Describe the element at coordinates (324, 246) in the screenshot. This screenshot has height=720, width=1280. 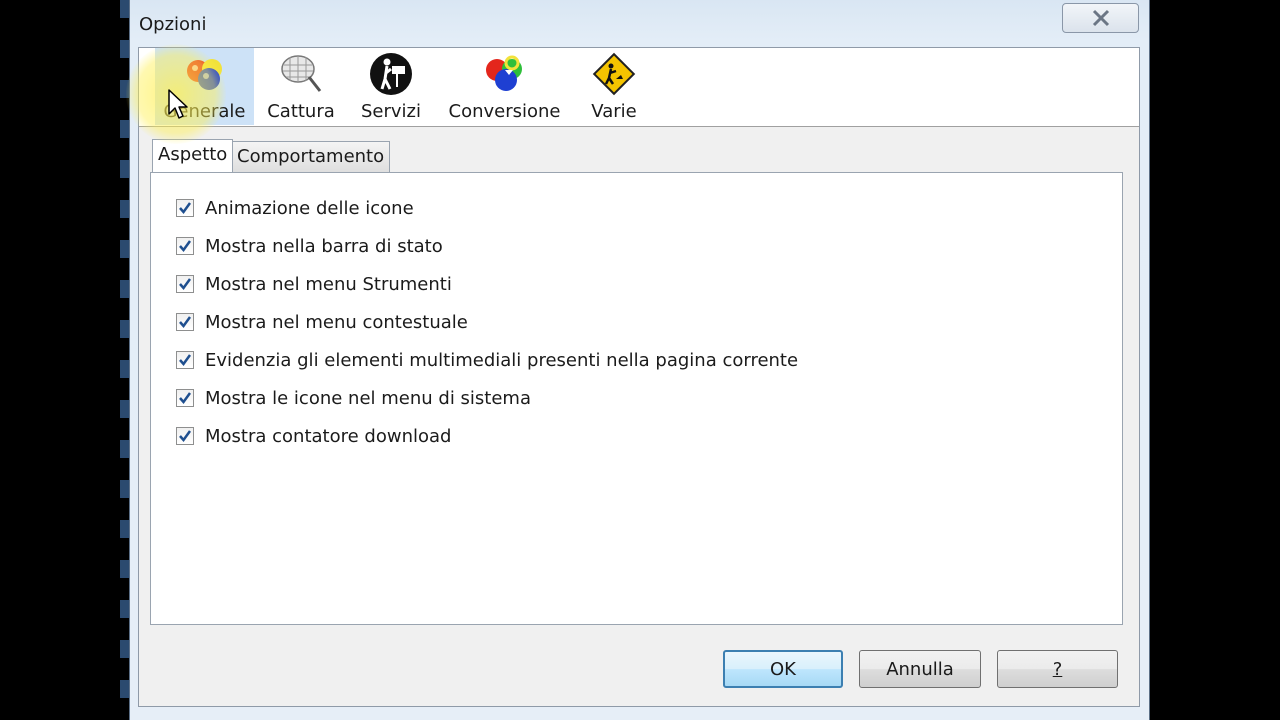
I see `option-label: Mostra nella barra di stato` at that location.